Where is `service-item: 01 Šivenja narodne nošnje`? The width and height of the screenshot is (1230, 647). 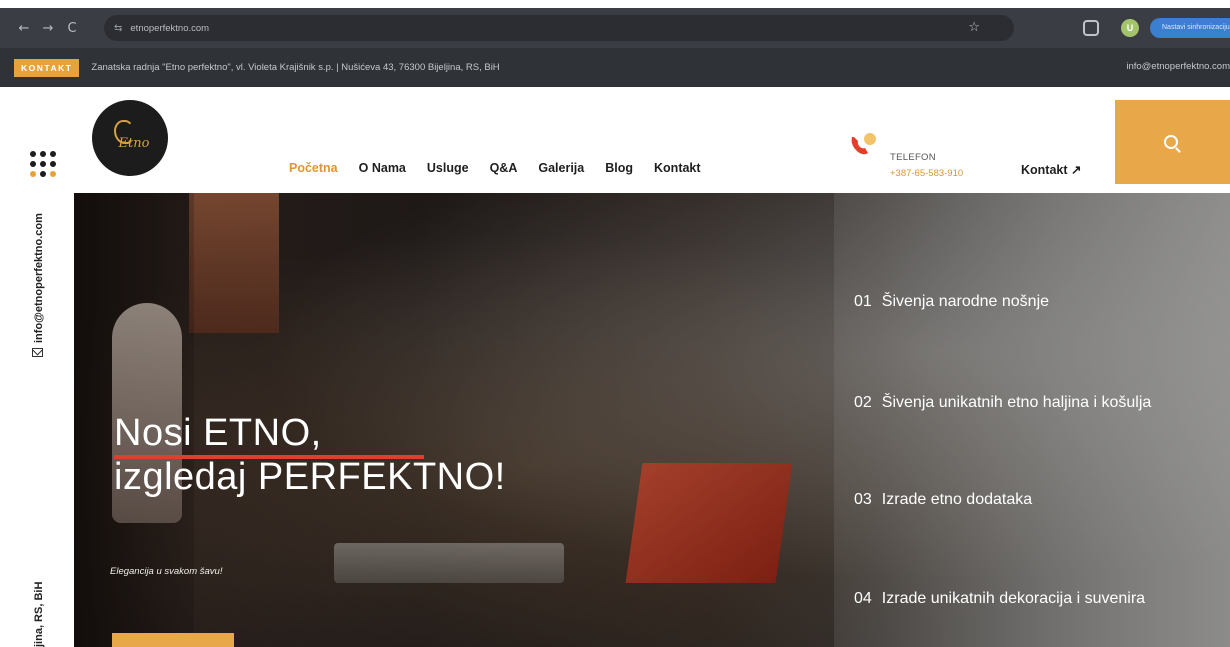
service-item: 01 Šivenja narodne nošnje is located at coordinates (951, 302).